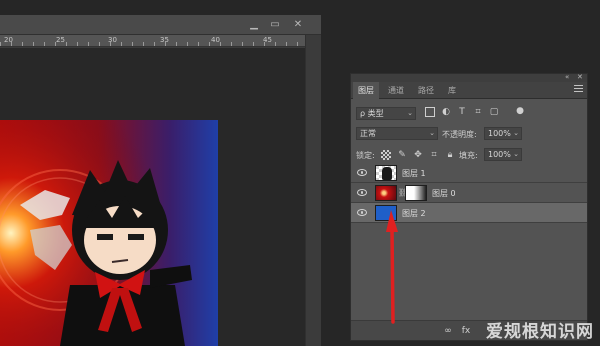  I want to click on panel-tabs: 图层 通道 路径 库, so click(469, 90).